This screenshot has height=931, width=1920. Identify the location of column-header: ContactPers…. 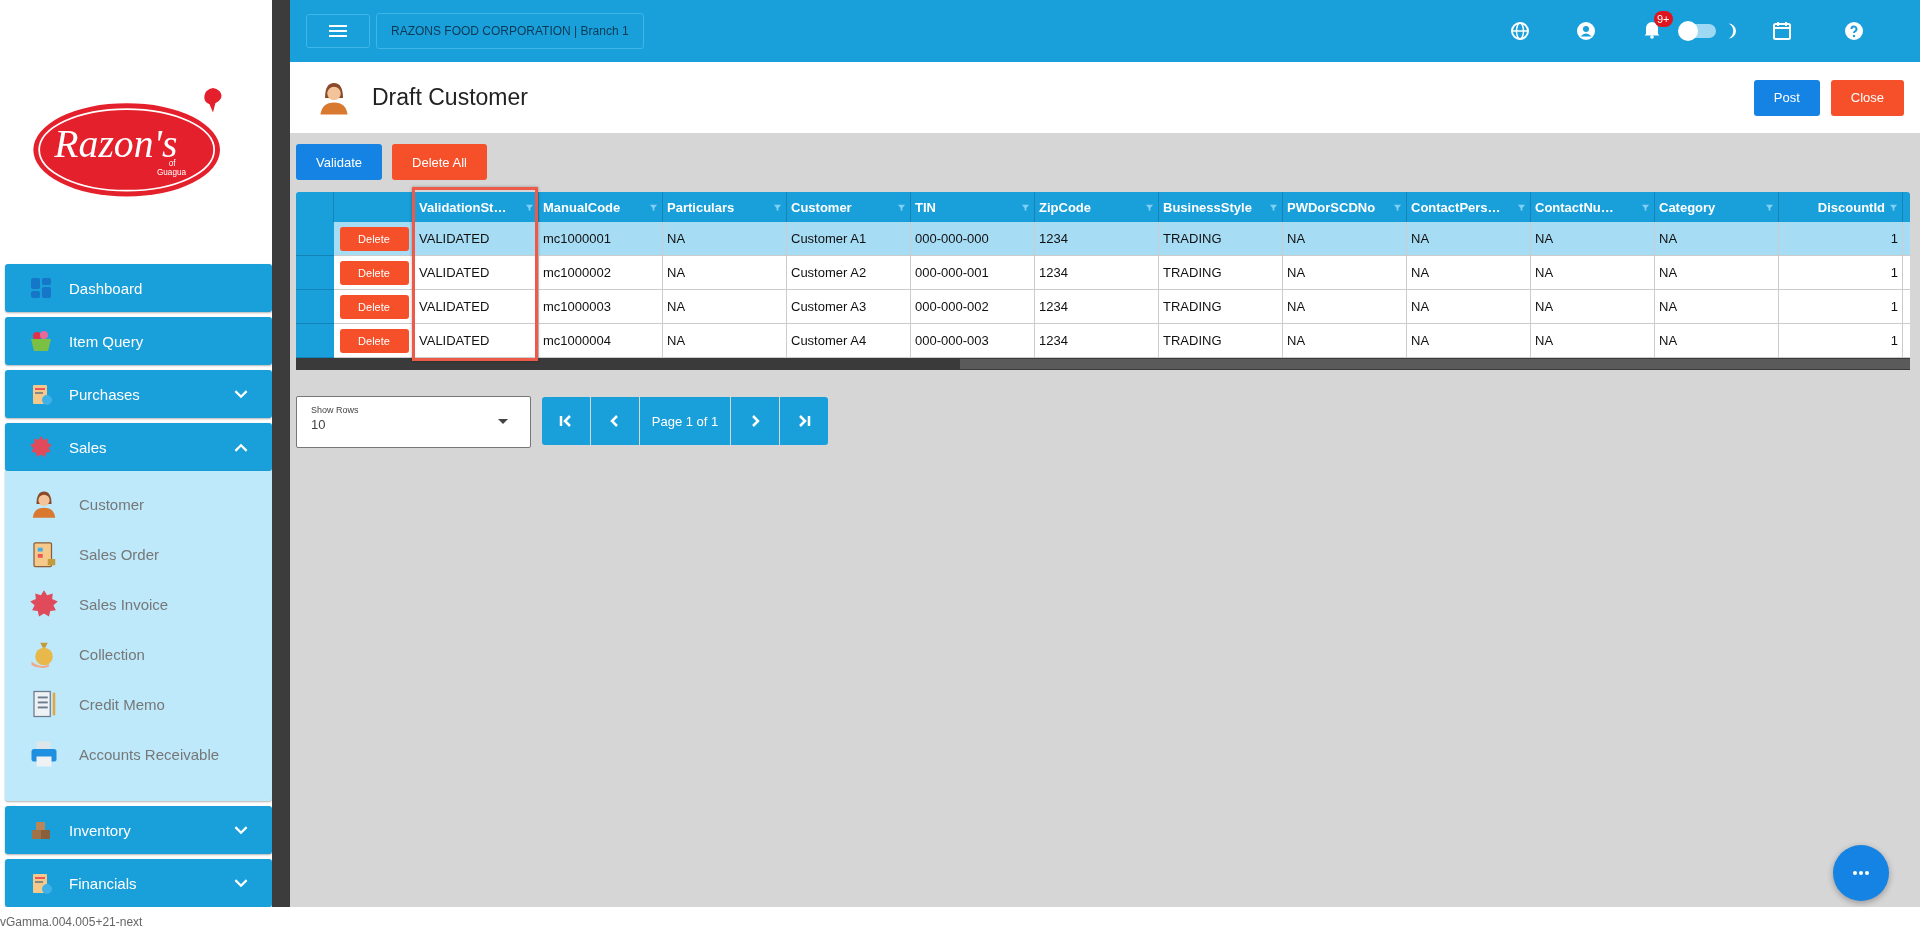
(1469, 207).